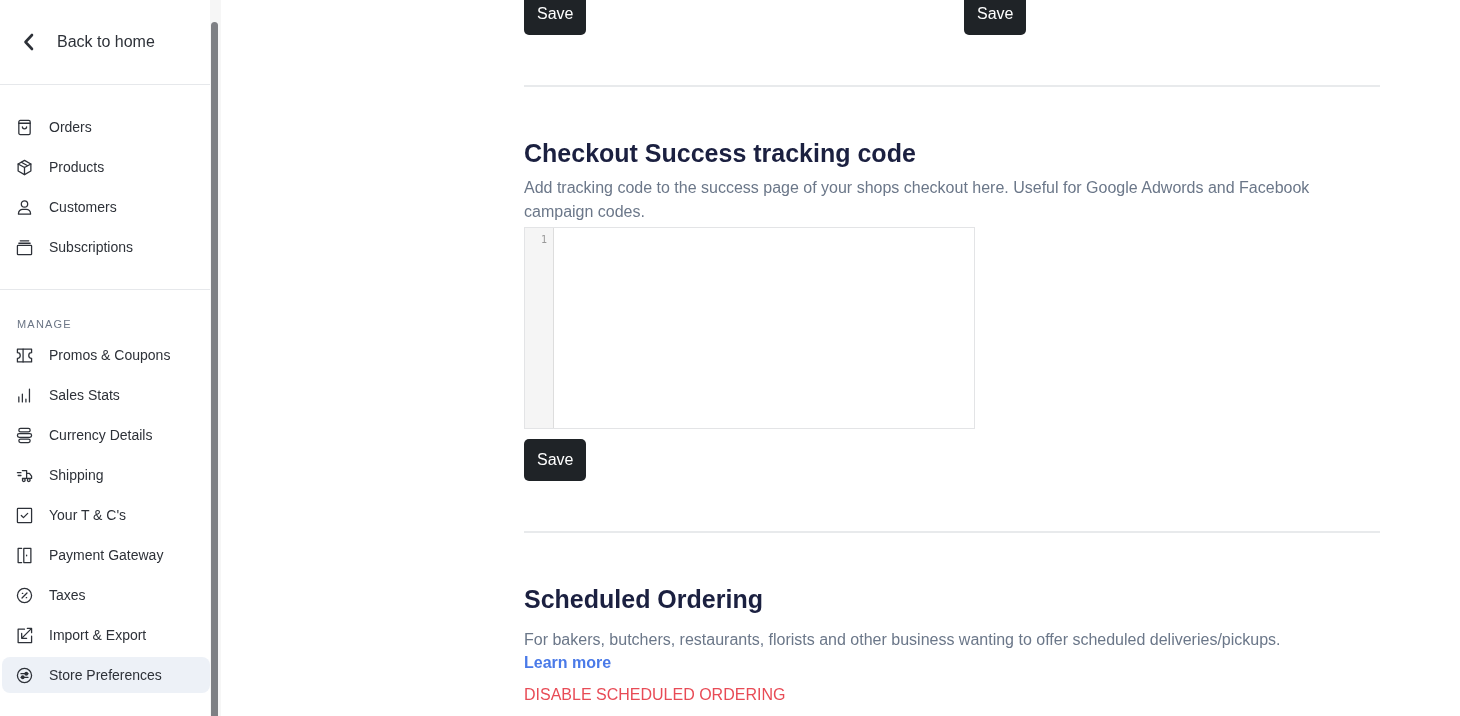 The width and height of the screenshot is (1460, 716). Describe the element at coordinates (720, 153) in the screenshot. I see `section-title: Checkout Success tracking code` at that location.